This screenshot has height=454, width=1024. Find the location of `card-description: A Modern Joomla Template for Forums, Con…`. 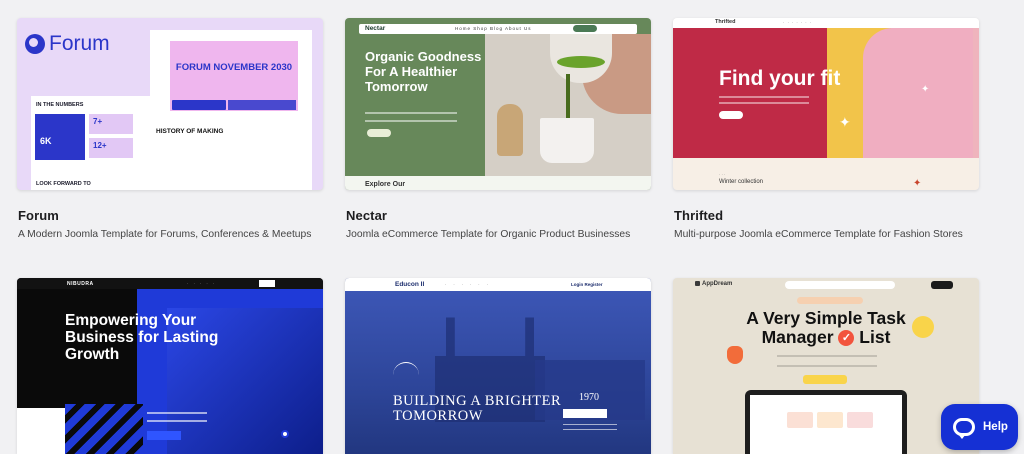

card-description: A Modern Joomla Template for Forums, Con… is located at coordinates (165, 234).